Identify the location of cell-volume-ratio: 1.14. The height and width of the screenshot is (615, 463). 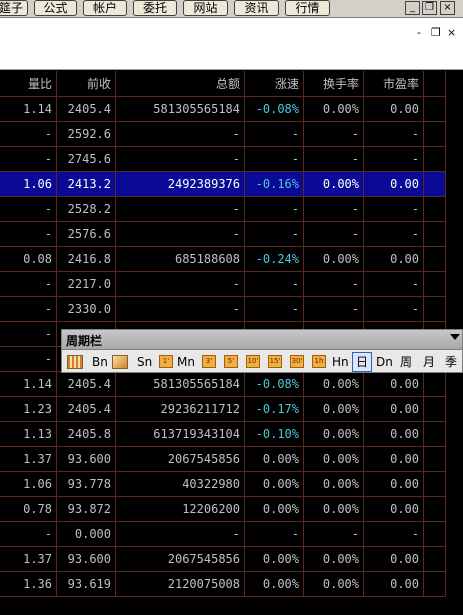
(28, 384).